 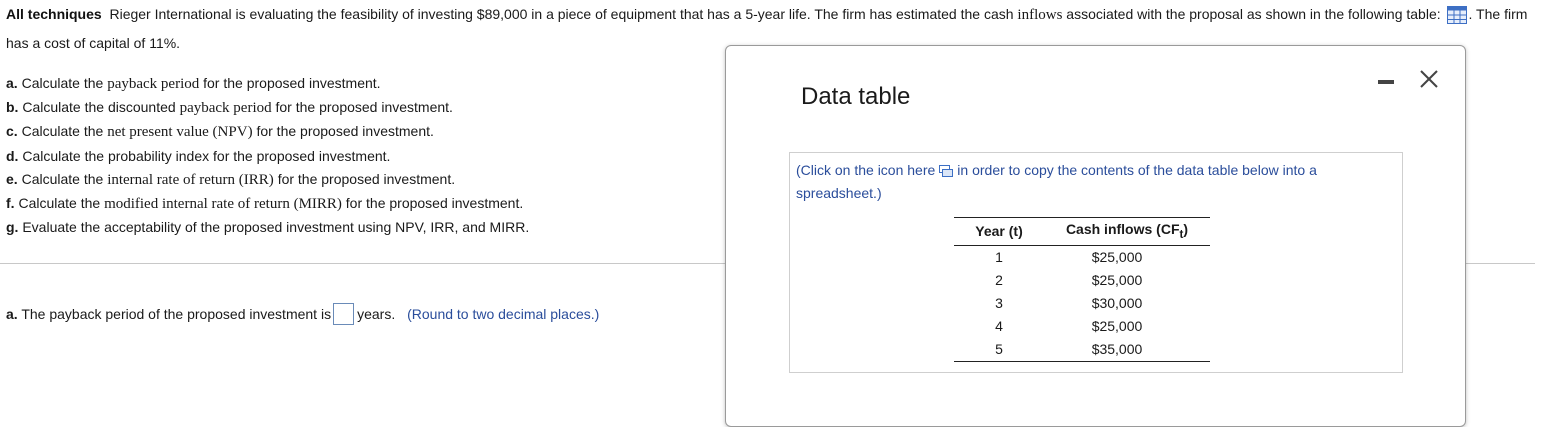 What do you see at coordinates (1117, 302) in the screenshot?
I see `cash-cell: $30,000` at bounding box center [1117, 302].